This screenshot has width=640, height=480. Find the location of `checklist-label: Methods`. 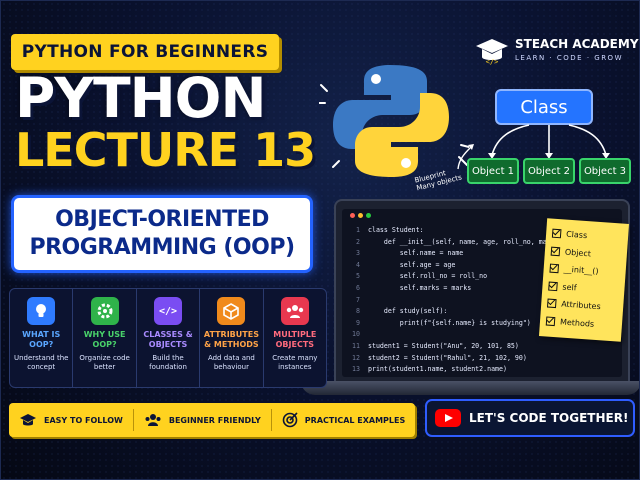

checklist-label: Methods is located at coordinates (577, 323).